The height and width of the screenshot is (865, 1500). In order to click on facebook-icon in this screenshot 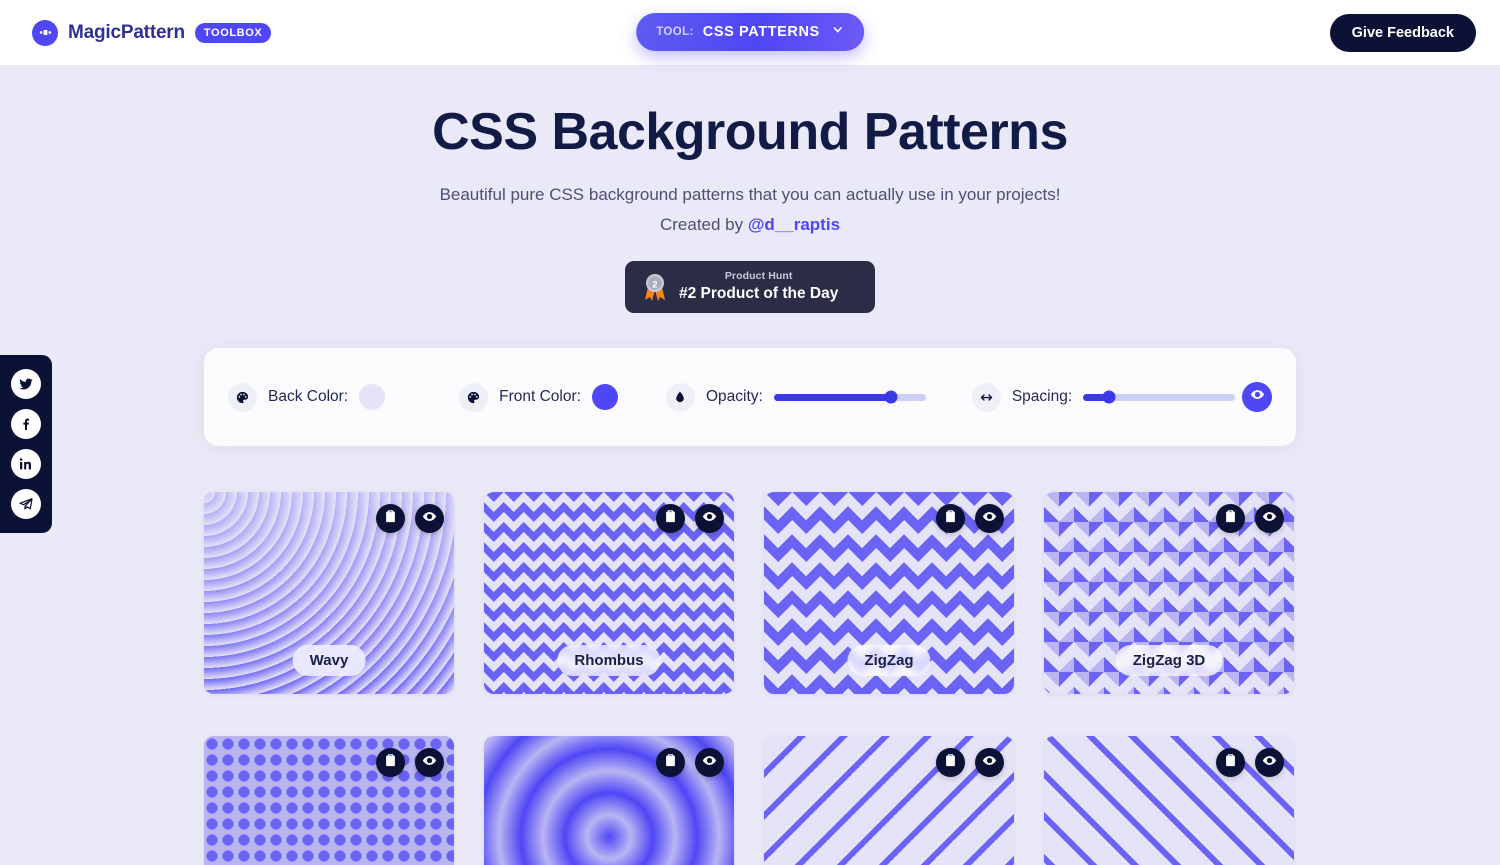, I will do `click(26, 424)`.